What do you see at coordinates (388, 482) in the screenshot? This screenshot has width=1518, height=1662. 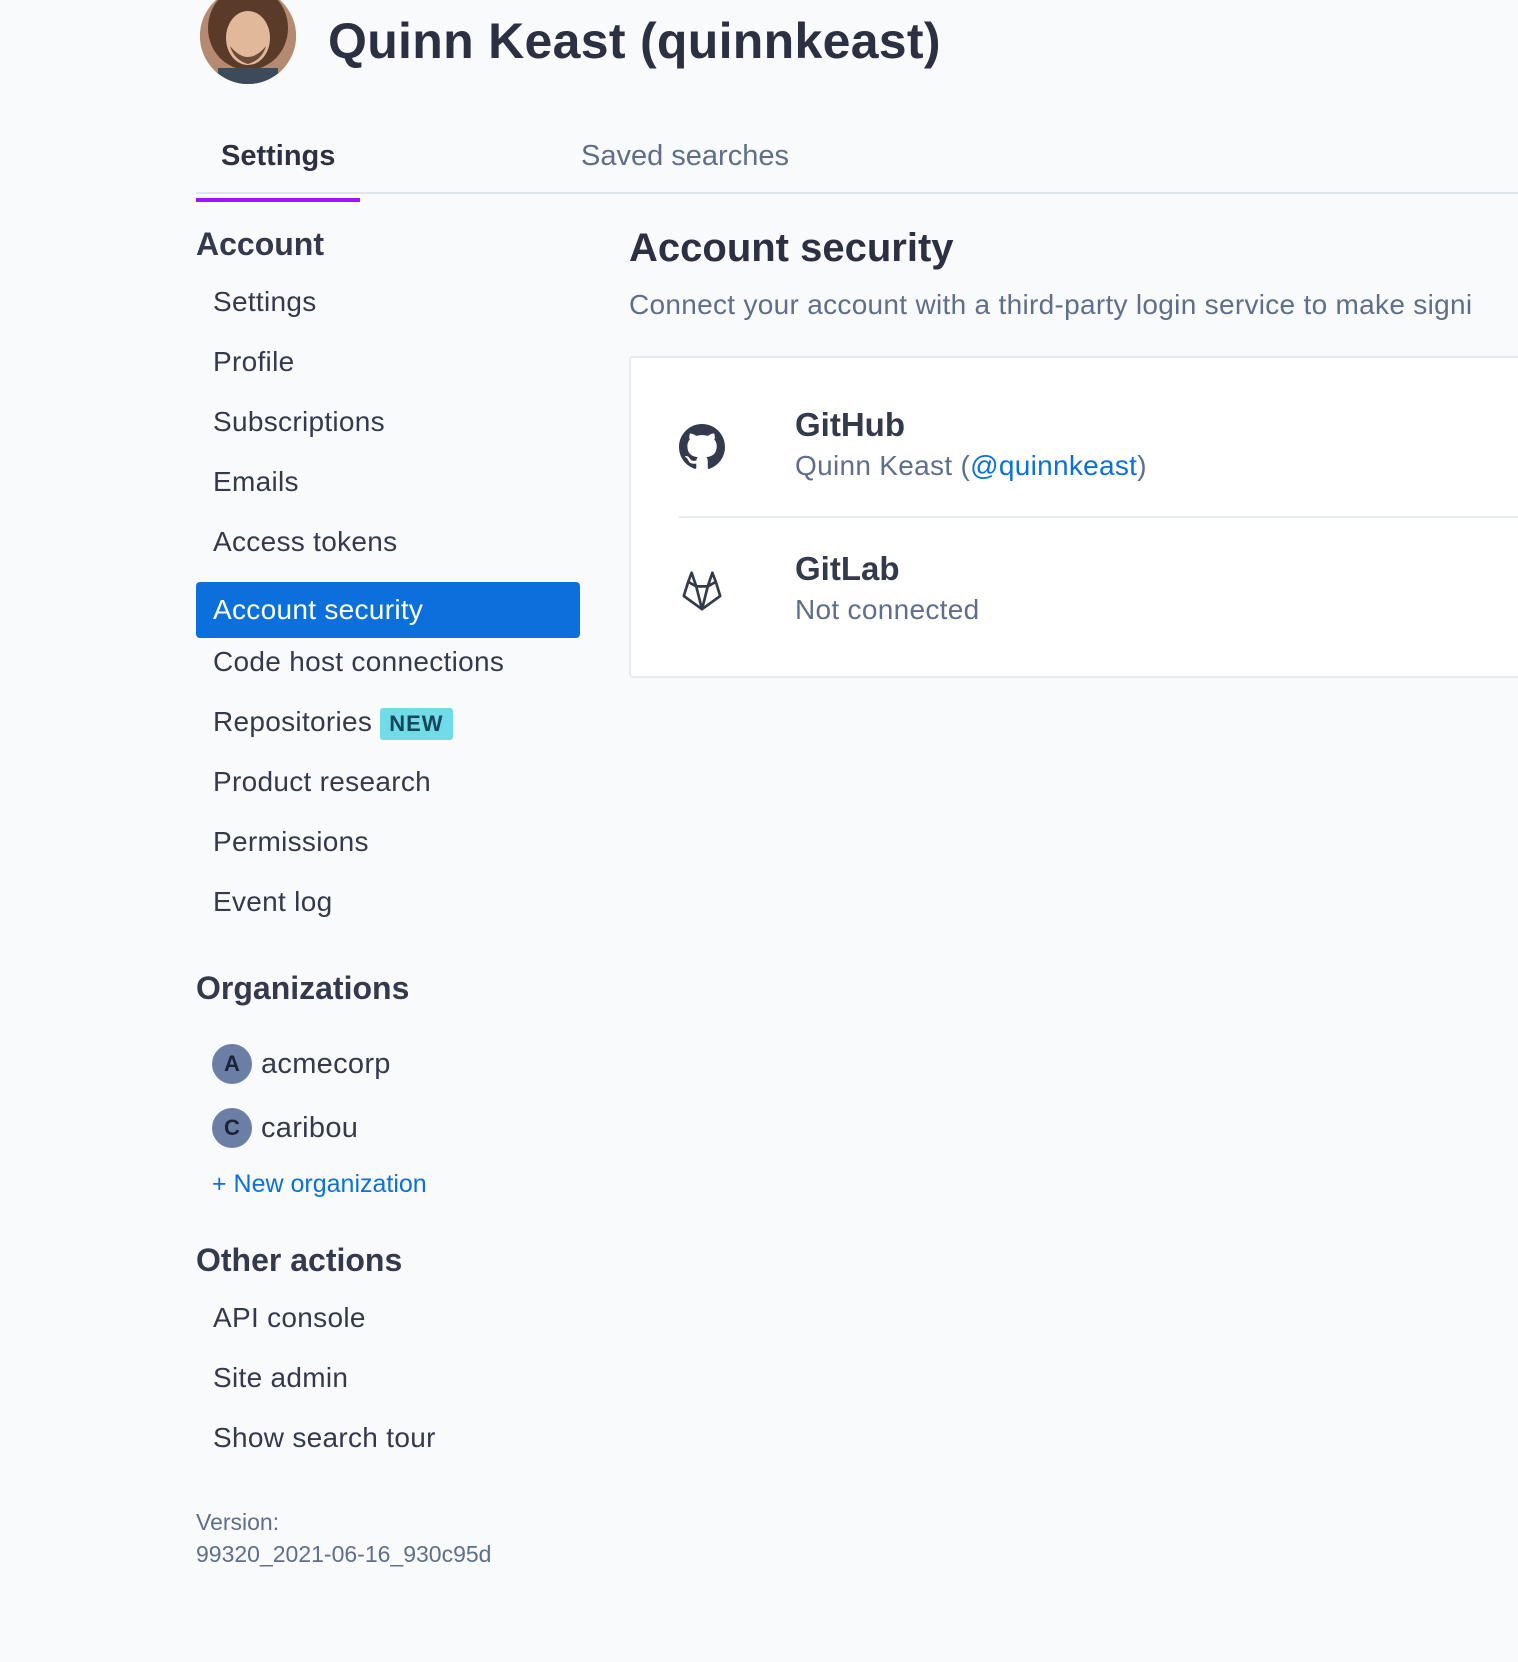 I see `sidebar-item-emails: Emails` at bounding box center [388, 482].